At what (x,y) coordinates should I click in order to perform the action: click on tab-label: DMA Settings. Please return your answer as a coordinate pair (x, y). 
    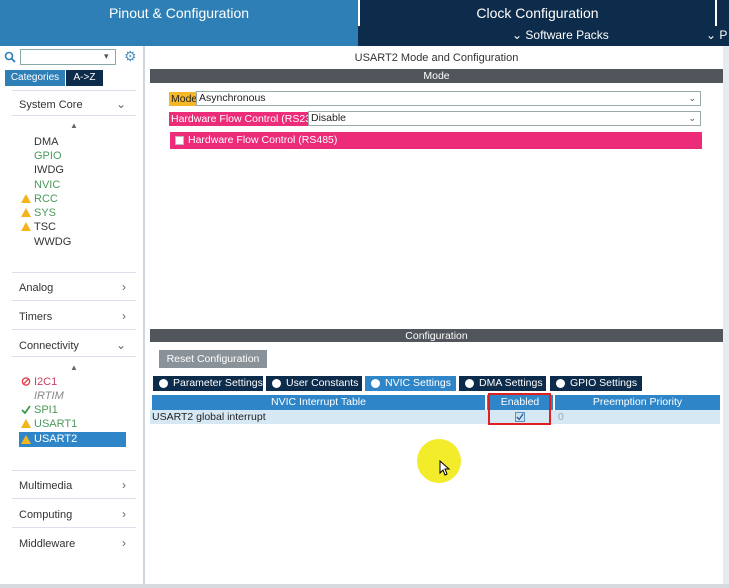
    Looking at the image, I should click on (511, 383).